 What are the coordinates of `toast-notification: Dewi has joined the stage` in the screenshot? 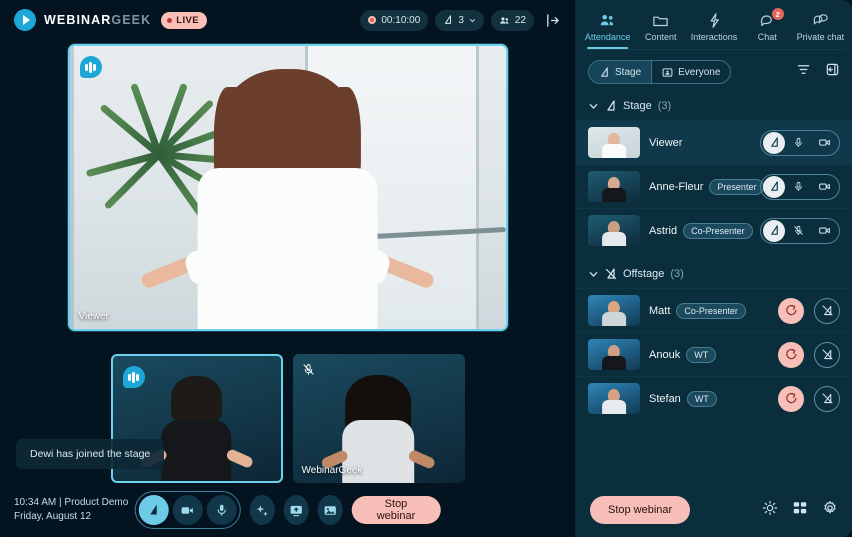 It's located at (90, 454).